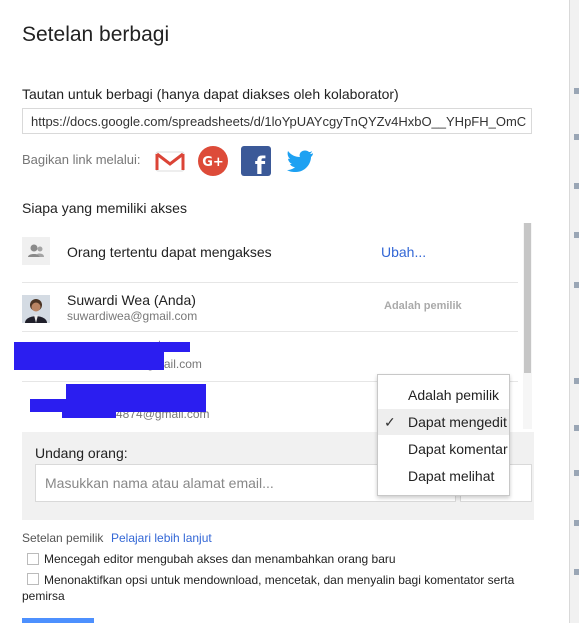  I want to click on person-name: Suwardi Wea (Anda), so click(131, 300).